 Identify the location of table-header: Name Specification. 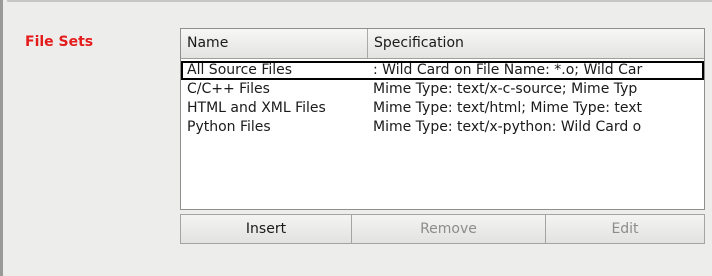
(442, 44).